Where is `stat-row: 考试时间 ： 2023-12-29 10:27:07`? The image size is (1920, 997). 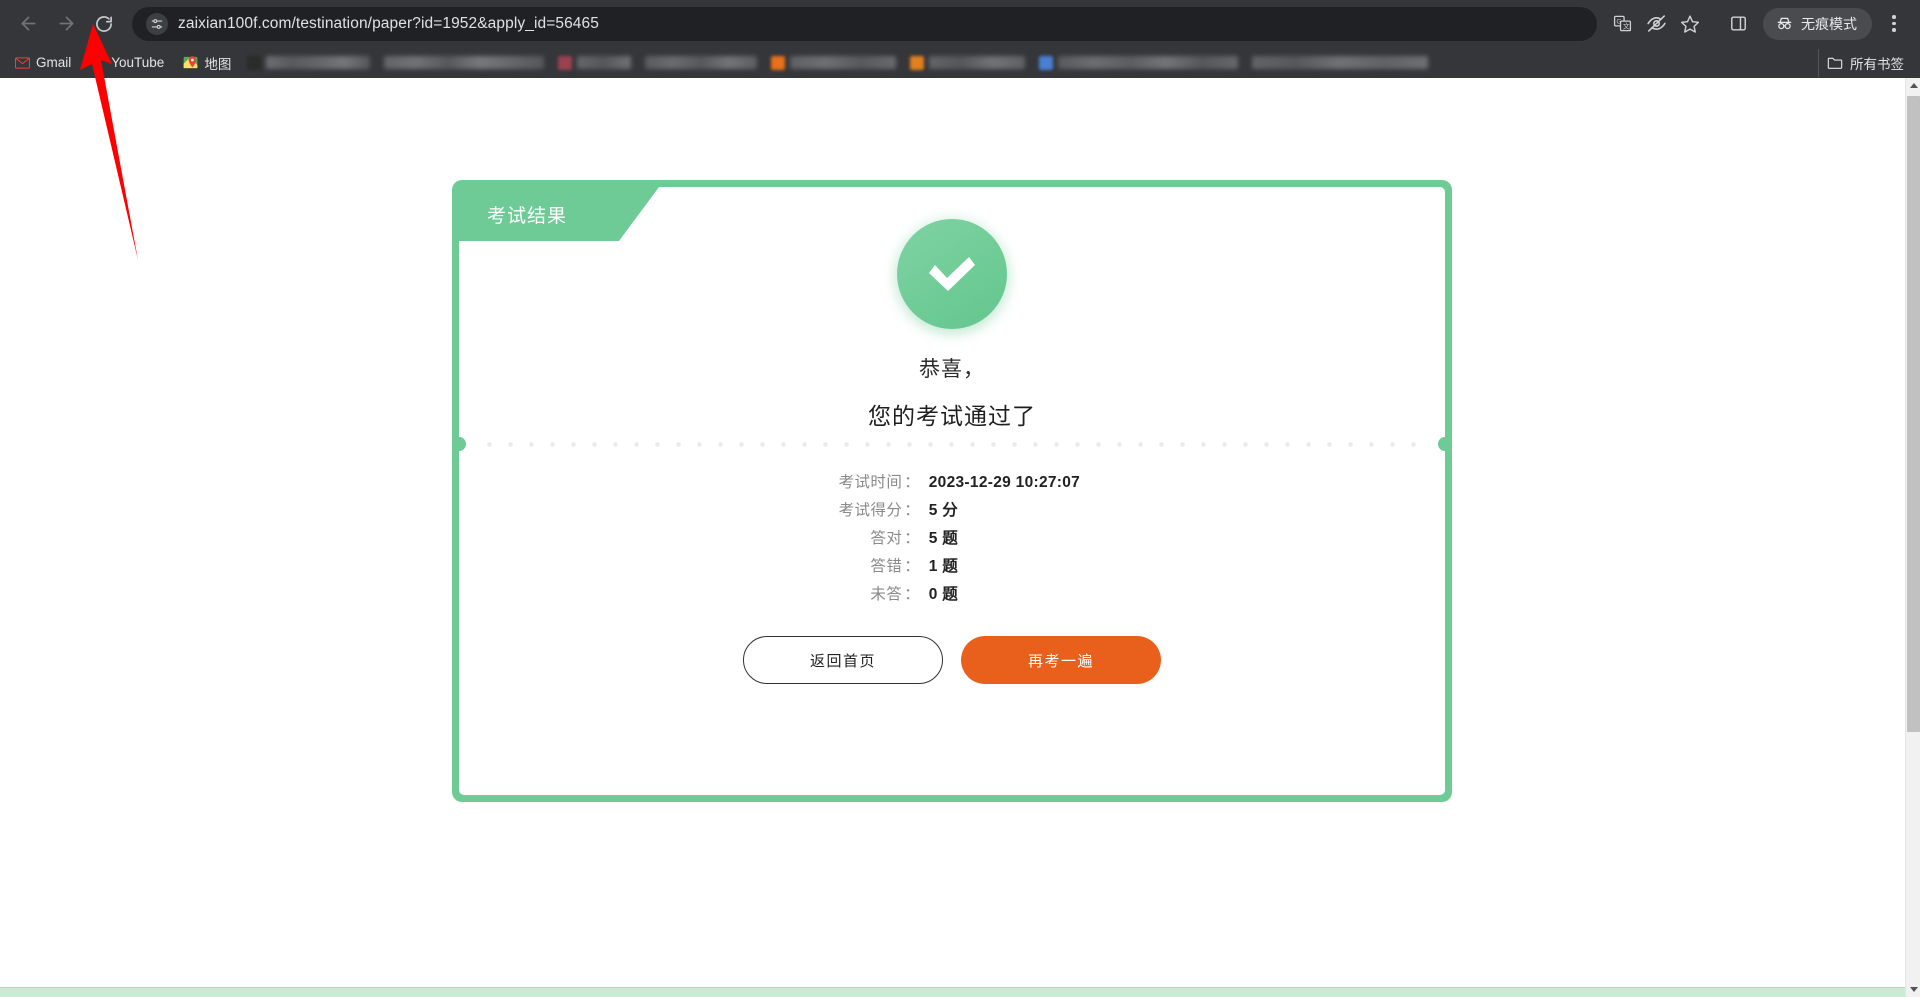
stat-row: 考试时间 ： 2023-12-29 10:27:07 is located at coordinates (952, 484).